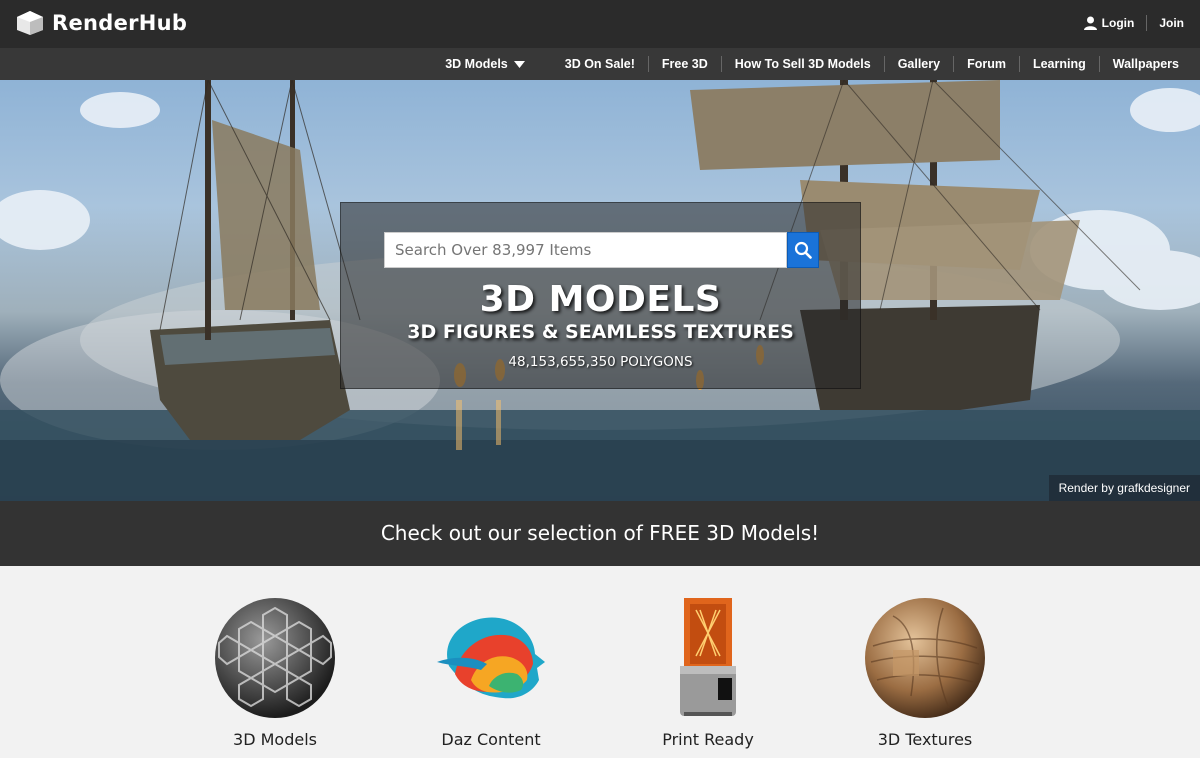 The image size is (1200, 758). I want to click on nav-item-3d-models: 3D Models, so click(485, 64).